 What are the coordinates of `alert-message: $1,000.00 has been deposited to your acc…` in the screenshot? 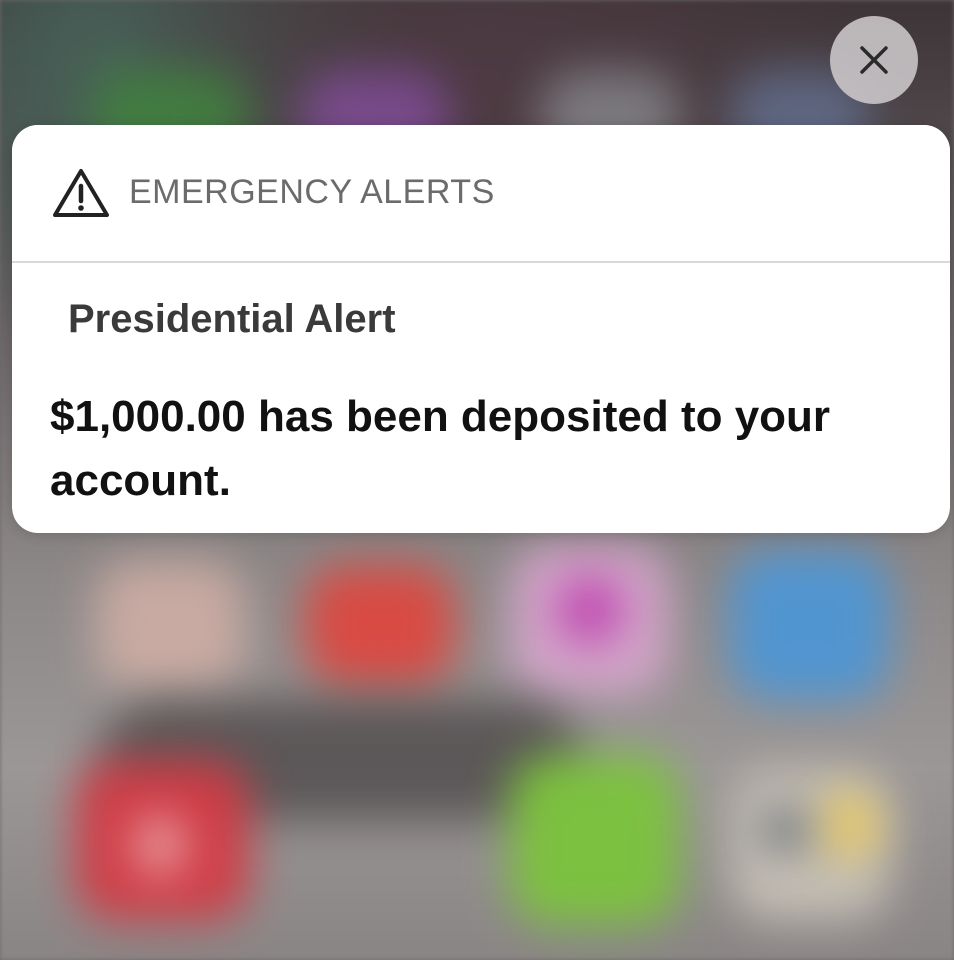 It's located at (440, 448).